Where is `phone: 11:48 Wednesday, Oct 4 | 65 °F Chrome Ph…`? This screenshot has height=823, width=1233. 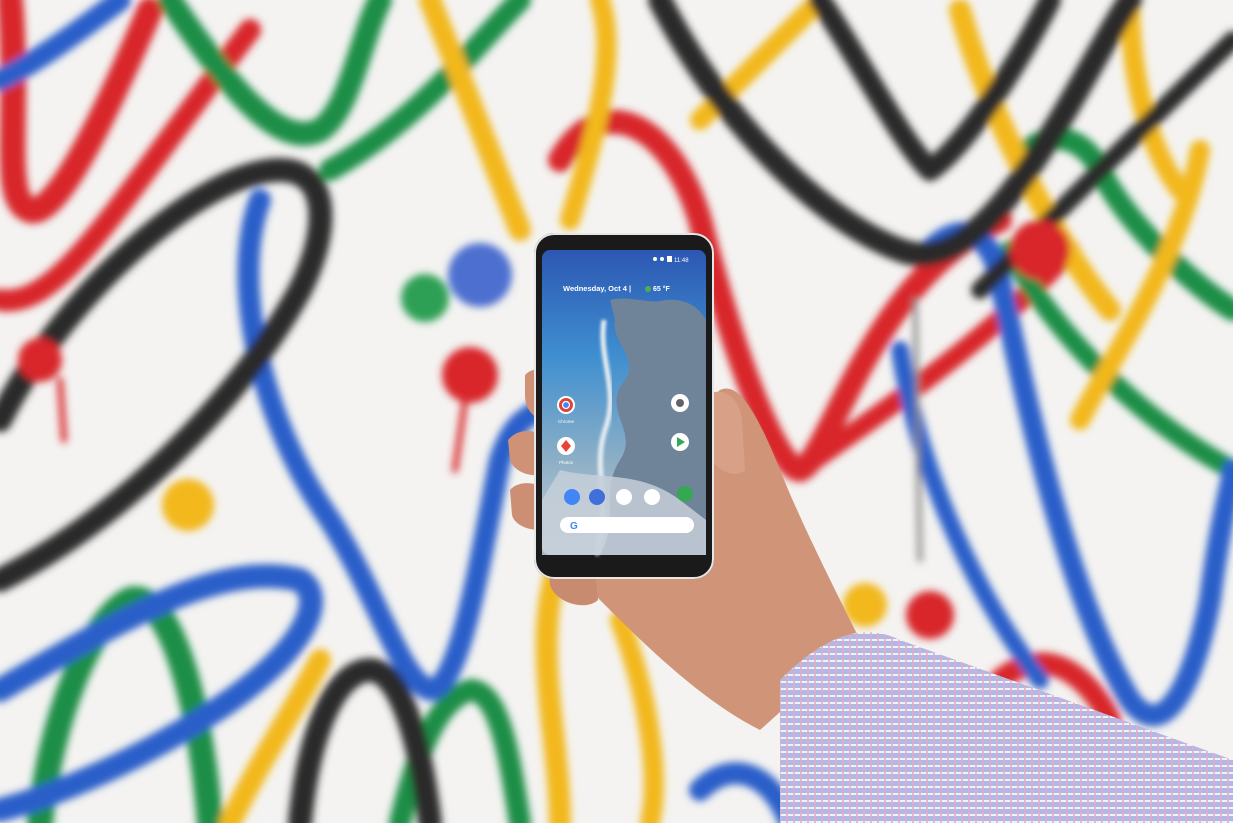 phone: 11:48 Wednesday, Oct 4 | 65 °F Chrome Ph… is located at coordinates (624, 406).